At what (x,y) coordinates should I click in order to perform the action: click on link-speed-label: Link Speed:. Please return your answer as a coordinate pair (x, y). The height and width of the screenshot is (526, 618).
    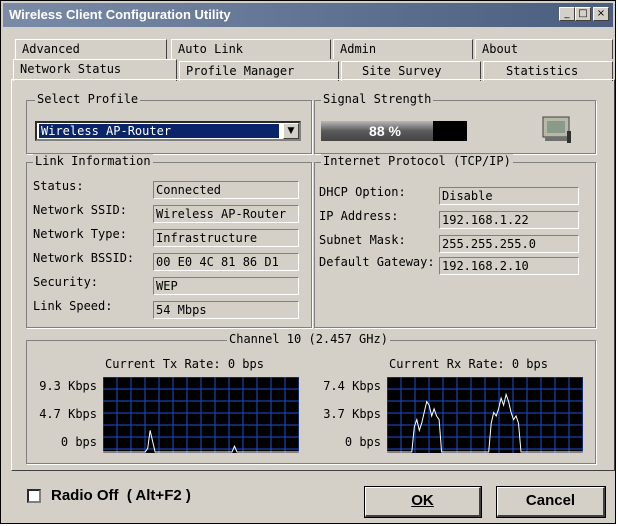
    Looking at the image, I should click on (73, 306).